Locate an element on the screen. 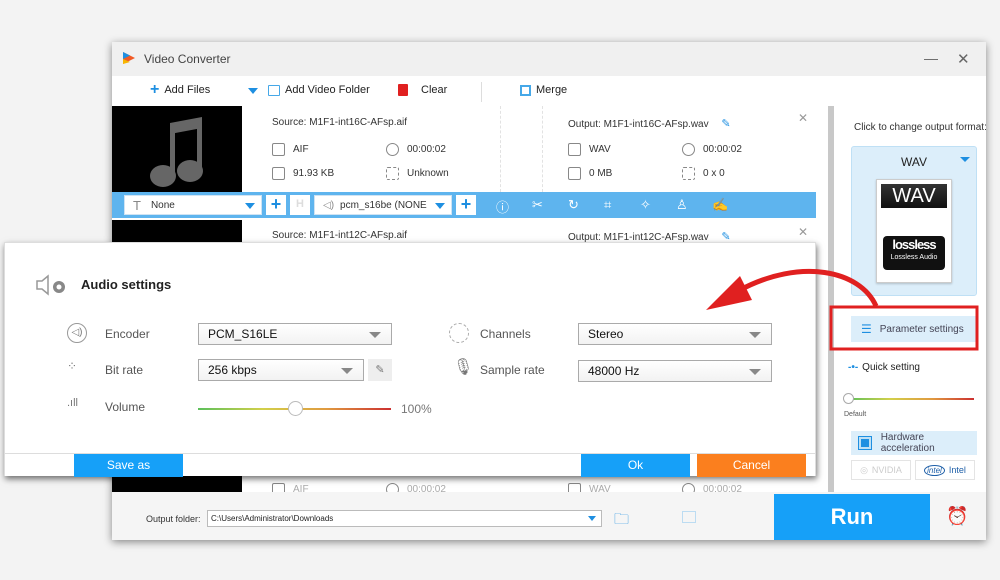 This screenshot has width=1000, height=580. volume-slider is located at coordinates (294, 408).